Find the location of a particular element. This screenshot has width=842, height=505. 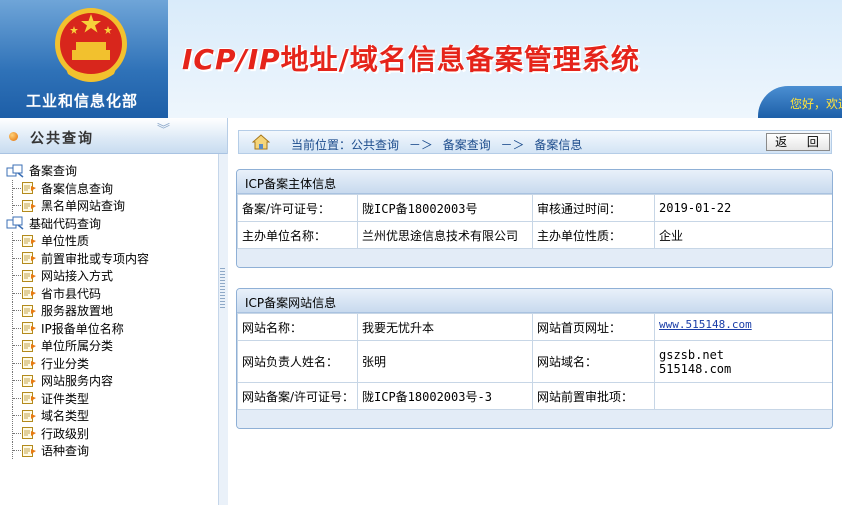

organizer-name-label: 主办单位名称： is located at coordinates (297, 235).